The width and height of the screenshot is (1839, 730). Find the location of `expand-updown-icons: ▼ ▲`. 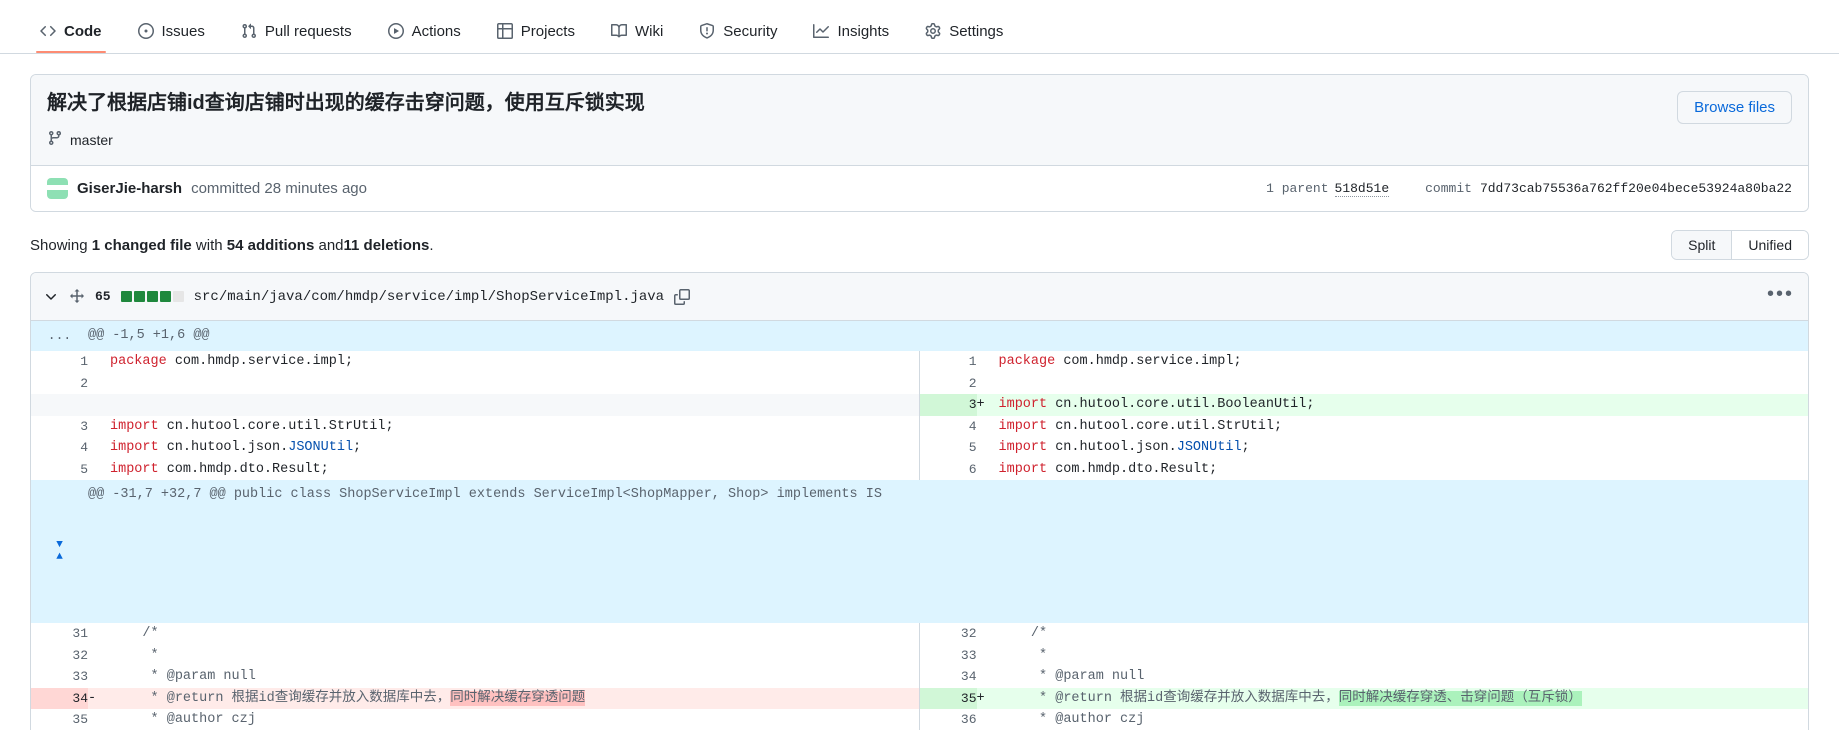

expand-updown-icons: ▼ ▲ is located at coordinates (59, 551).